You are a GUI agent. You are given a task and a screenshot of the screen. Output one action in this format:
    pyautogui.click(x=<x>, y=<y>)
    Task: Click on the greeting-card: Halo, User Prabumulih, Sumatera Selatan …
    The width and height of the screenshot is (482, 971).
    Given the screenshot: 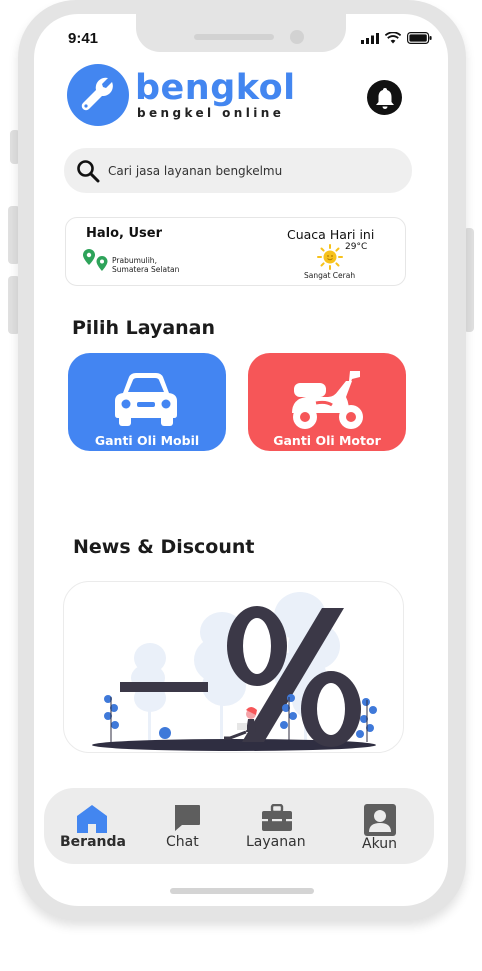 What is the action you would take?
    pyautogui.click(x=235, y=251)
    